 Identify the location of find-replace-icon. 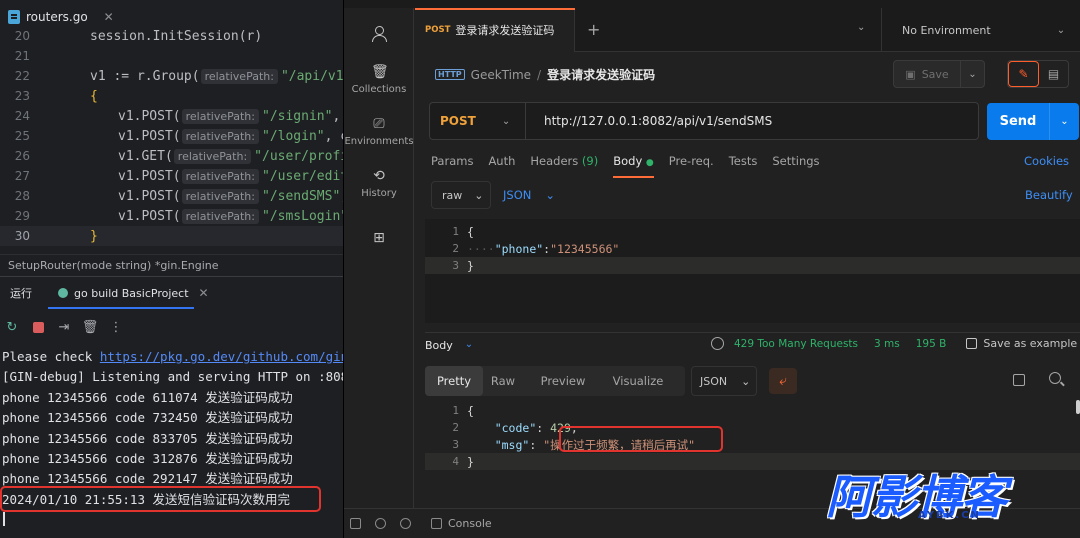
(405, 523).